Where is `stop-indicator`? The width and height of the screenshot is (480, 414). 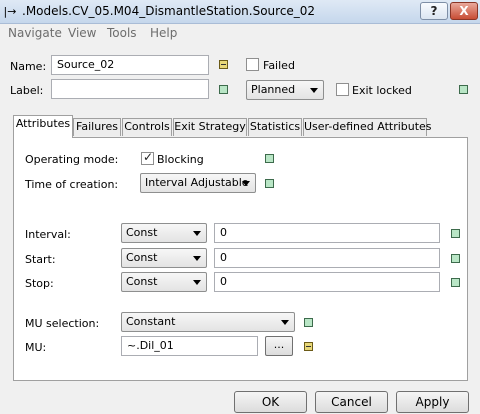 stop-indicator is located at coordinates (455, 282).